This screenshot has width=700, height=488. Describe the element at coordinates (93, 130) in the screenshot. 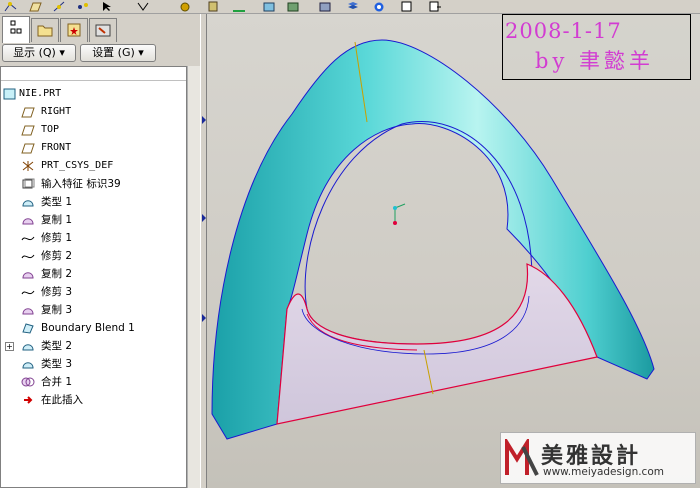

I see `tree-item: TOP` at that location.